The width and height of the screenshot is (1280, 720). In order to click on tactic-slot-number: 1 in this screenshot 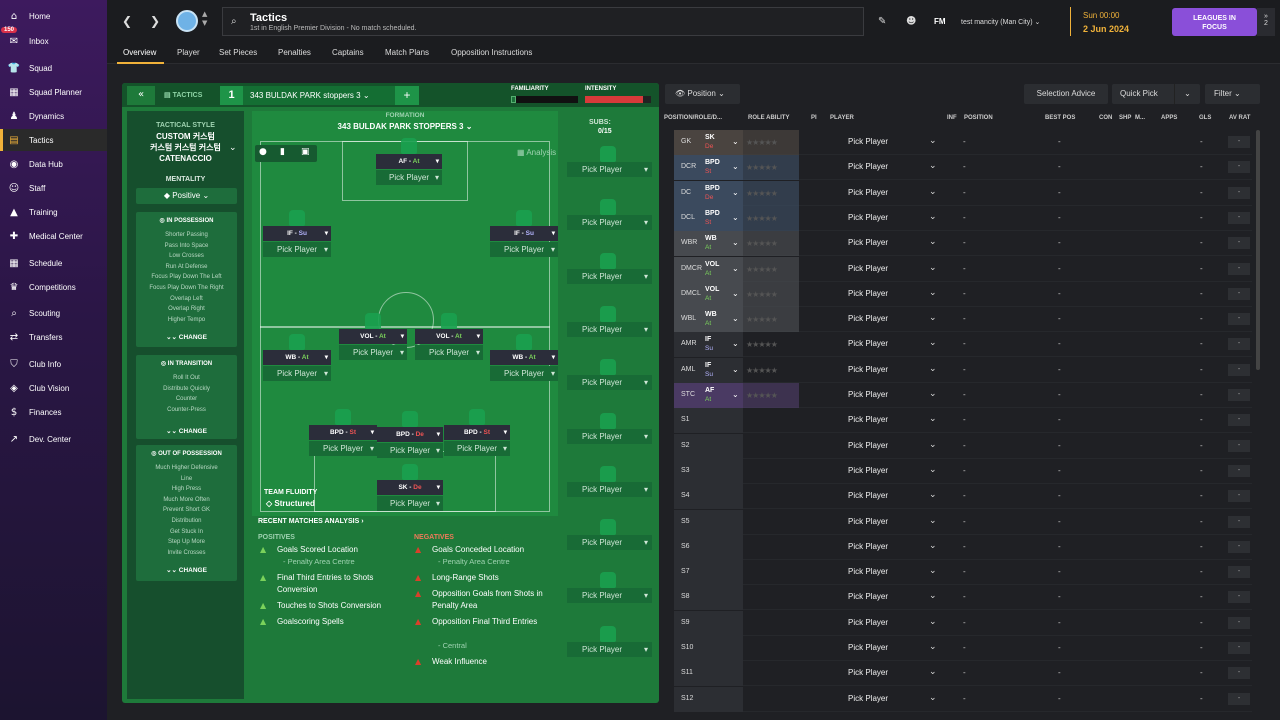, I will do `click(231, 95)`.